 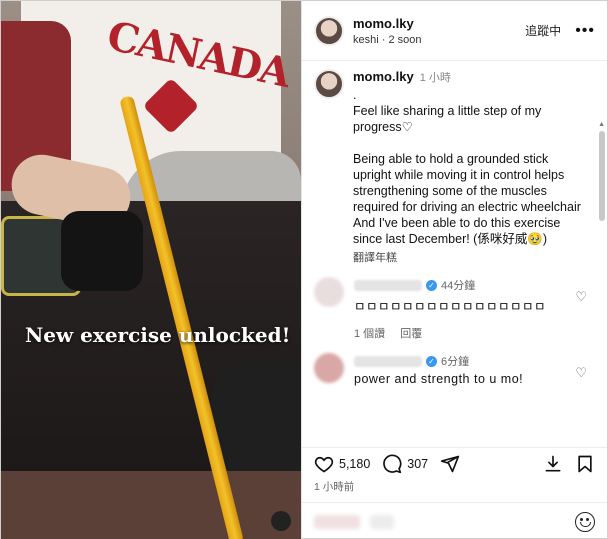 What do you see at coordinates (329, 30) in the screenshot?
I see `author-avatar` at bounding box center [329, 30].